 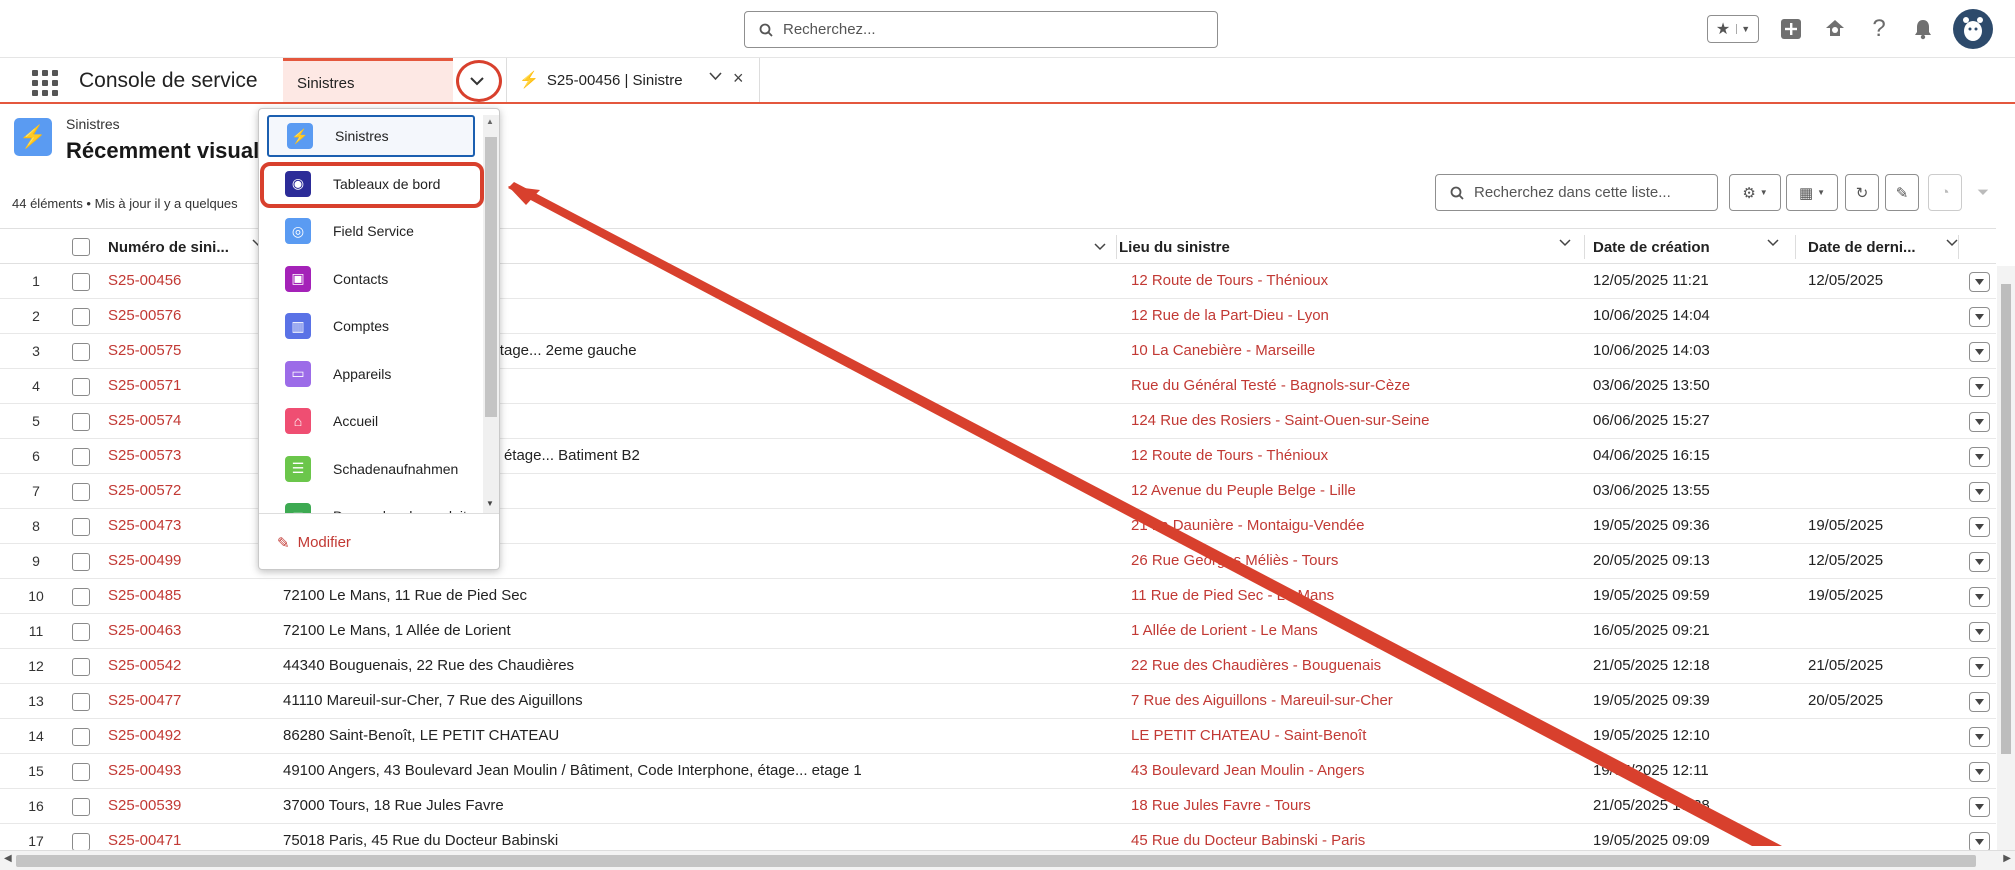 I want to click on record-location-link: 1 Allée de Lorient - Le Mans, so click(x=1356, y=631).